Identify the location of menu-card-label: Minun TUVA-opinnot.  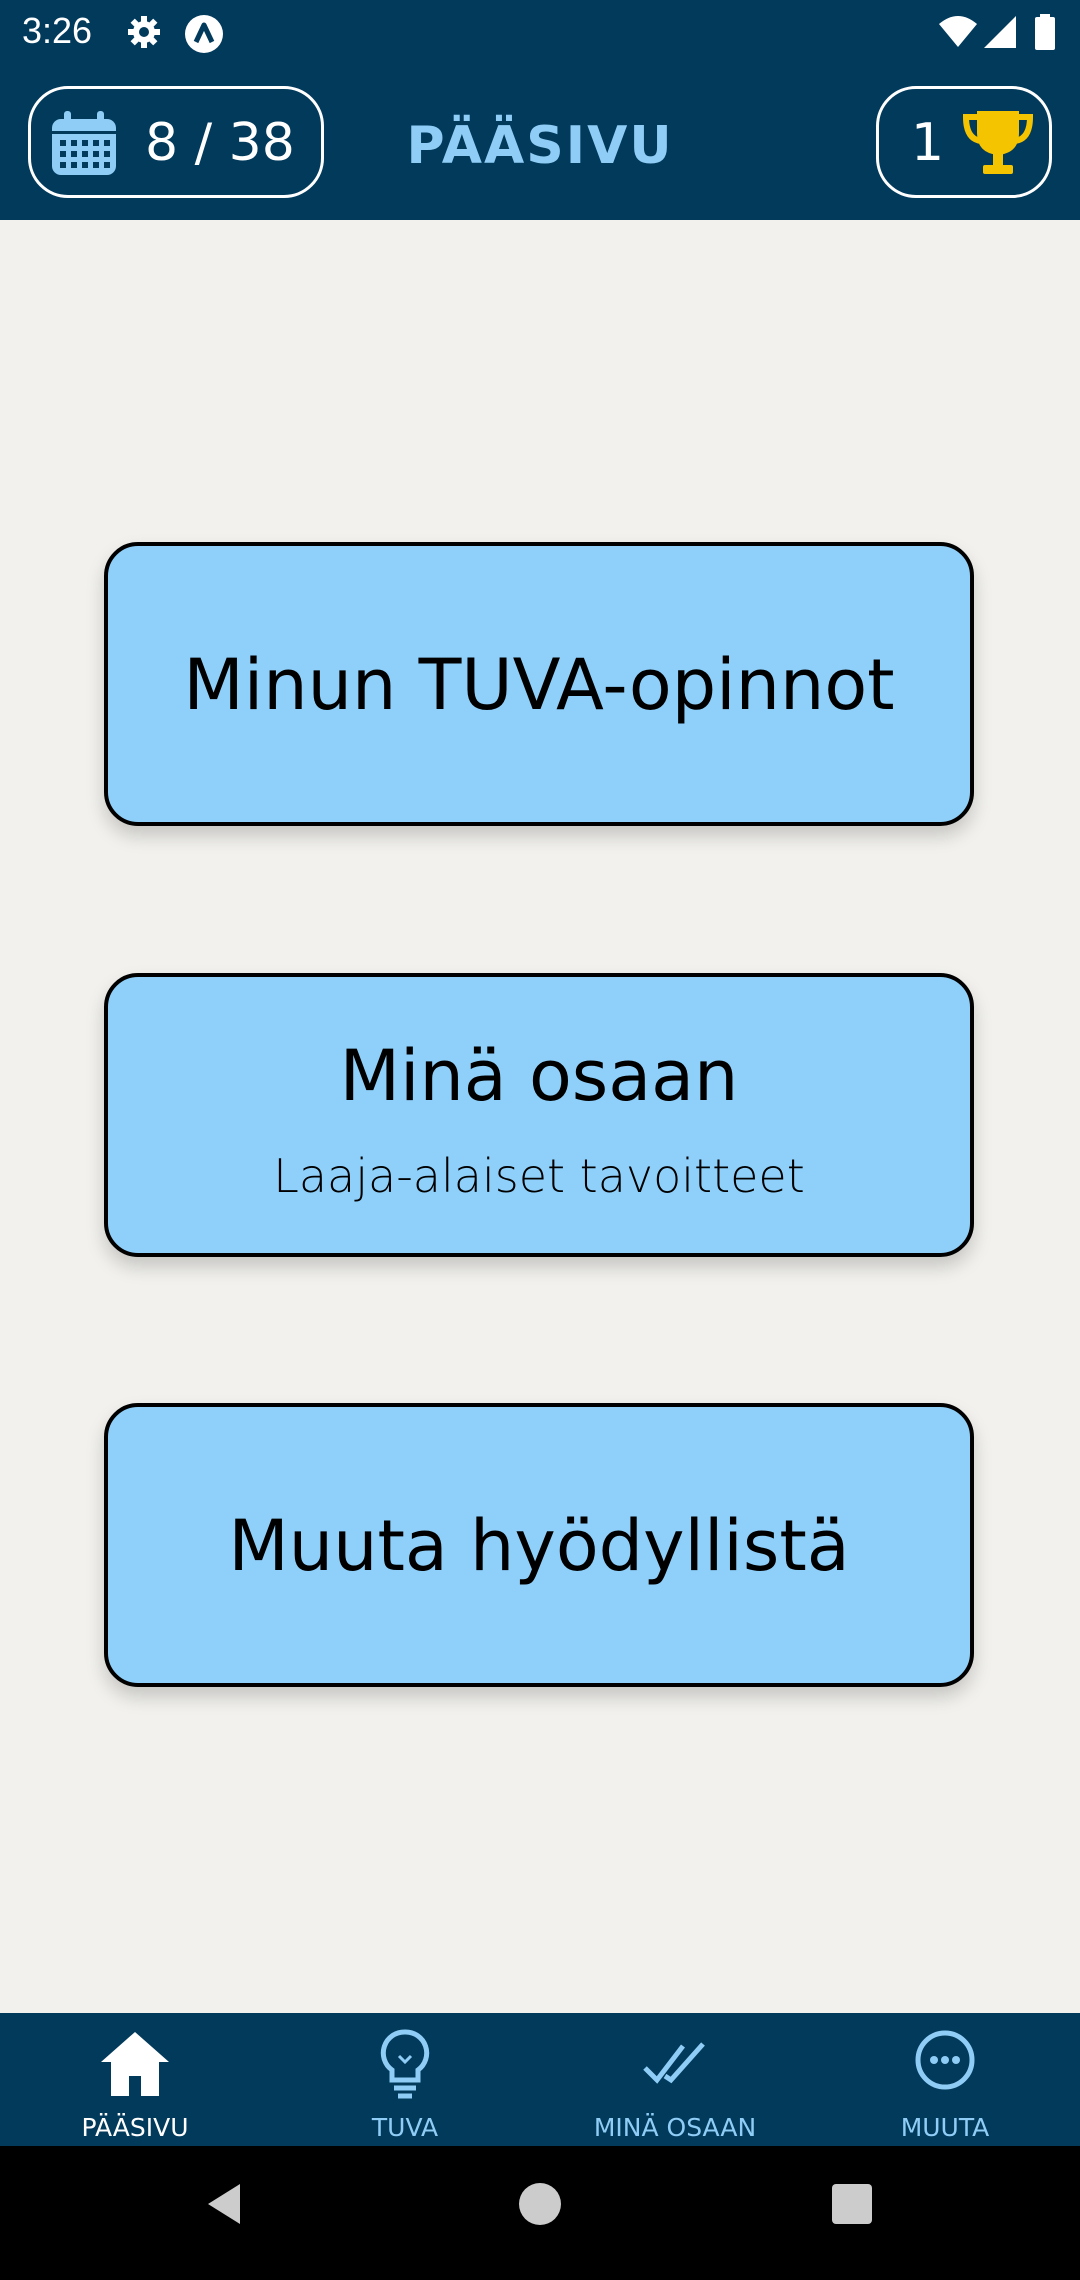
(539, 685).